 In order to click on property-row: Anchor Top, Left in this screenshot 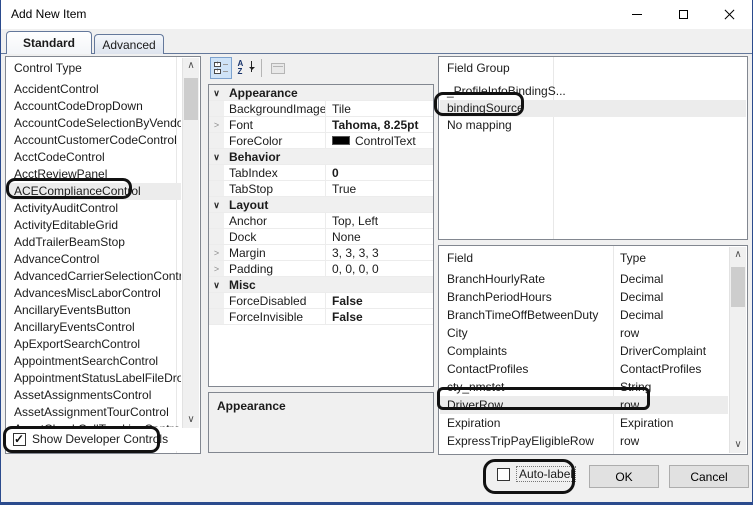, I will do `click(321, 221)`.